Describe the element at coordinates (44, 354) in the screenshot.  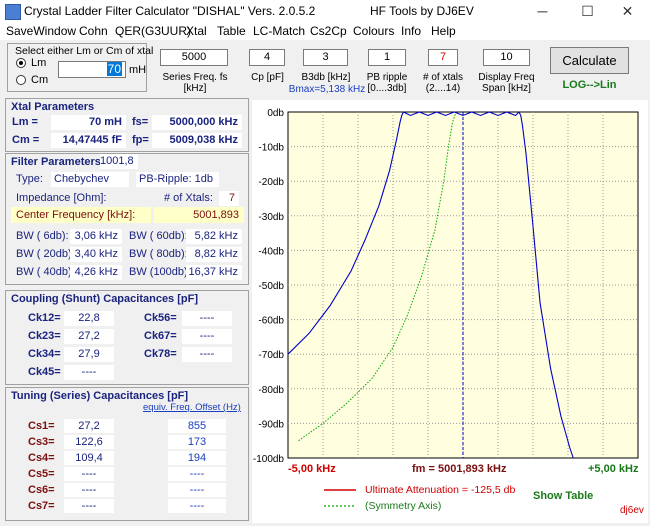
I see `ck34-label: Ck34=` at that location.